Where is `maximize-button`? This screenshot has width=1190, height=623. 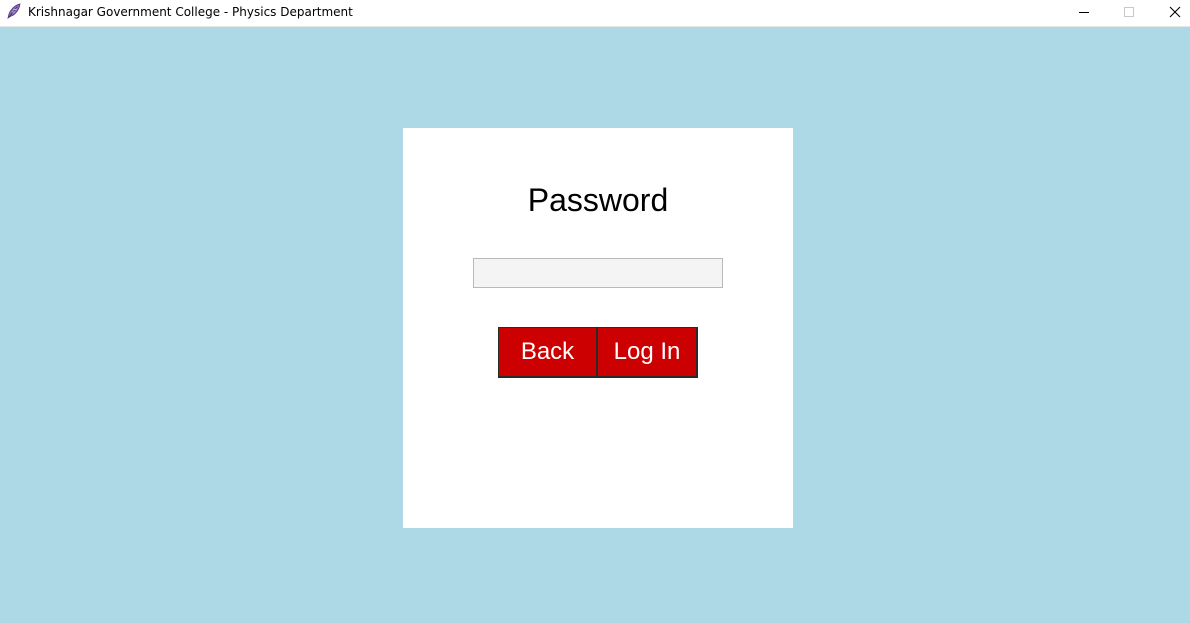 maximize-button is located at coordinates (1129, 13).